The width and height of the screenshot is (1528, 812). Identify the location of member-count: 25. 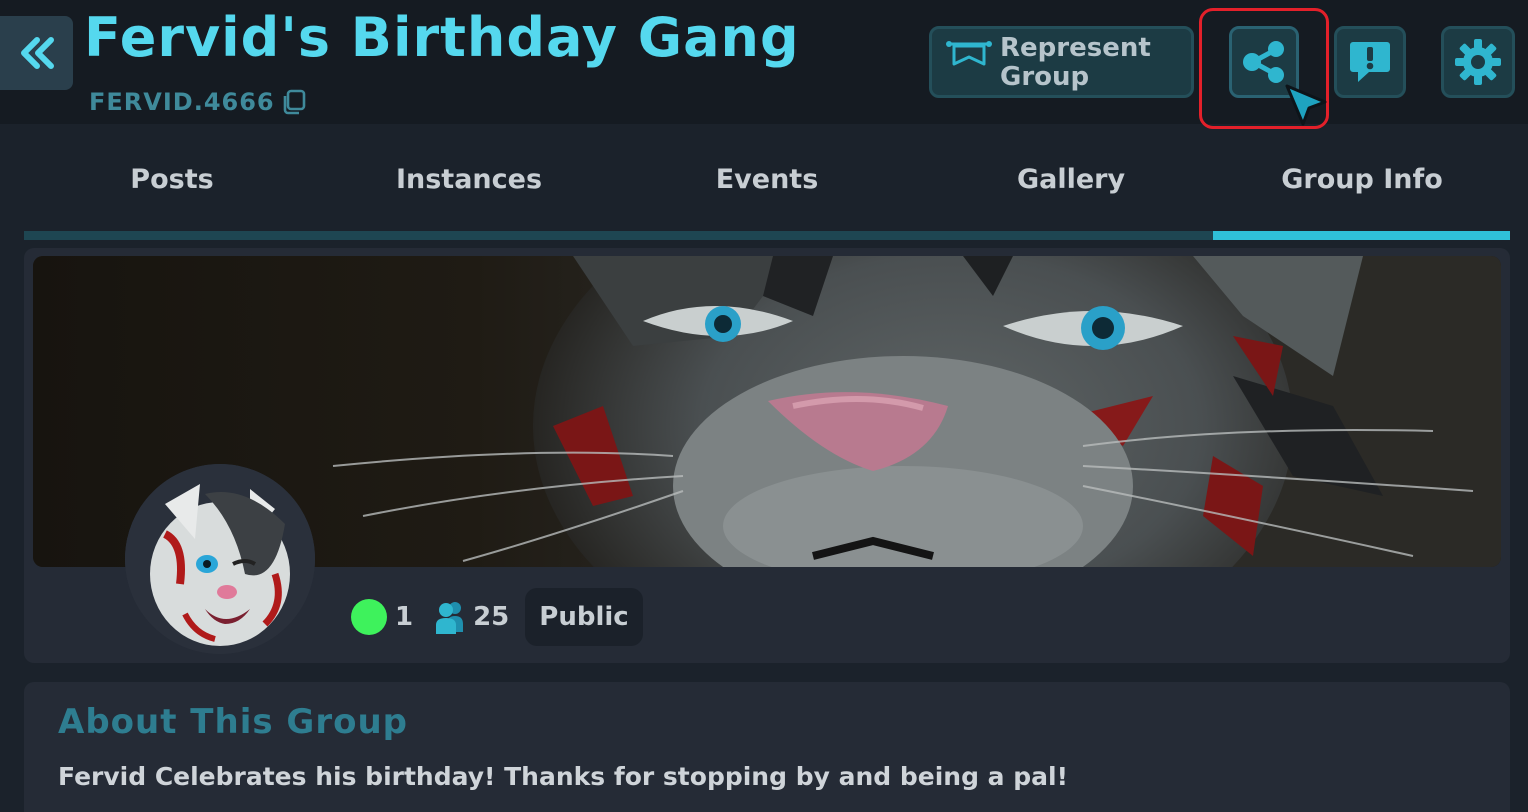
(491, 617).